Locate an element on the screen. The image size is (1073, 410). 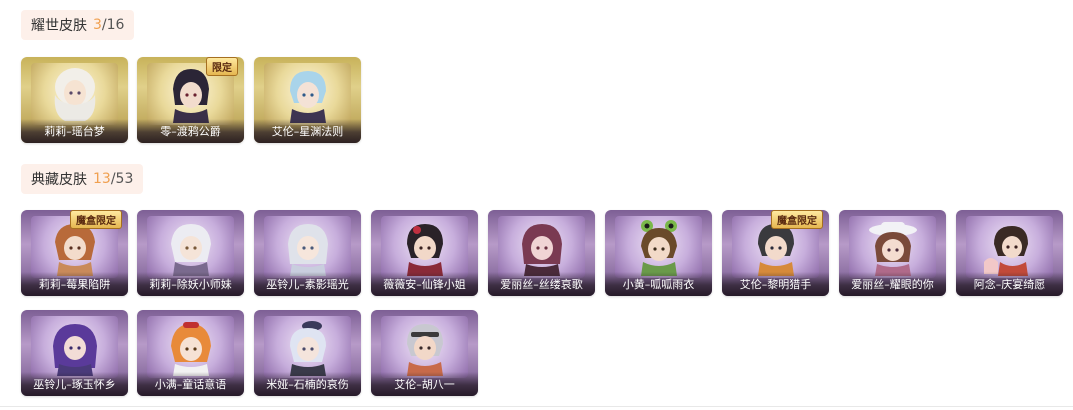
skin-card: 艾伦–胡八一 is located at coordinates (424, 353).